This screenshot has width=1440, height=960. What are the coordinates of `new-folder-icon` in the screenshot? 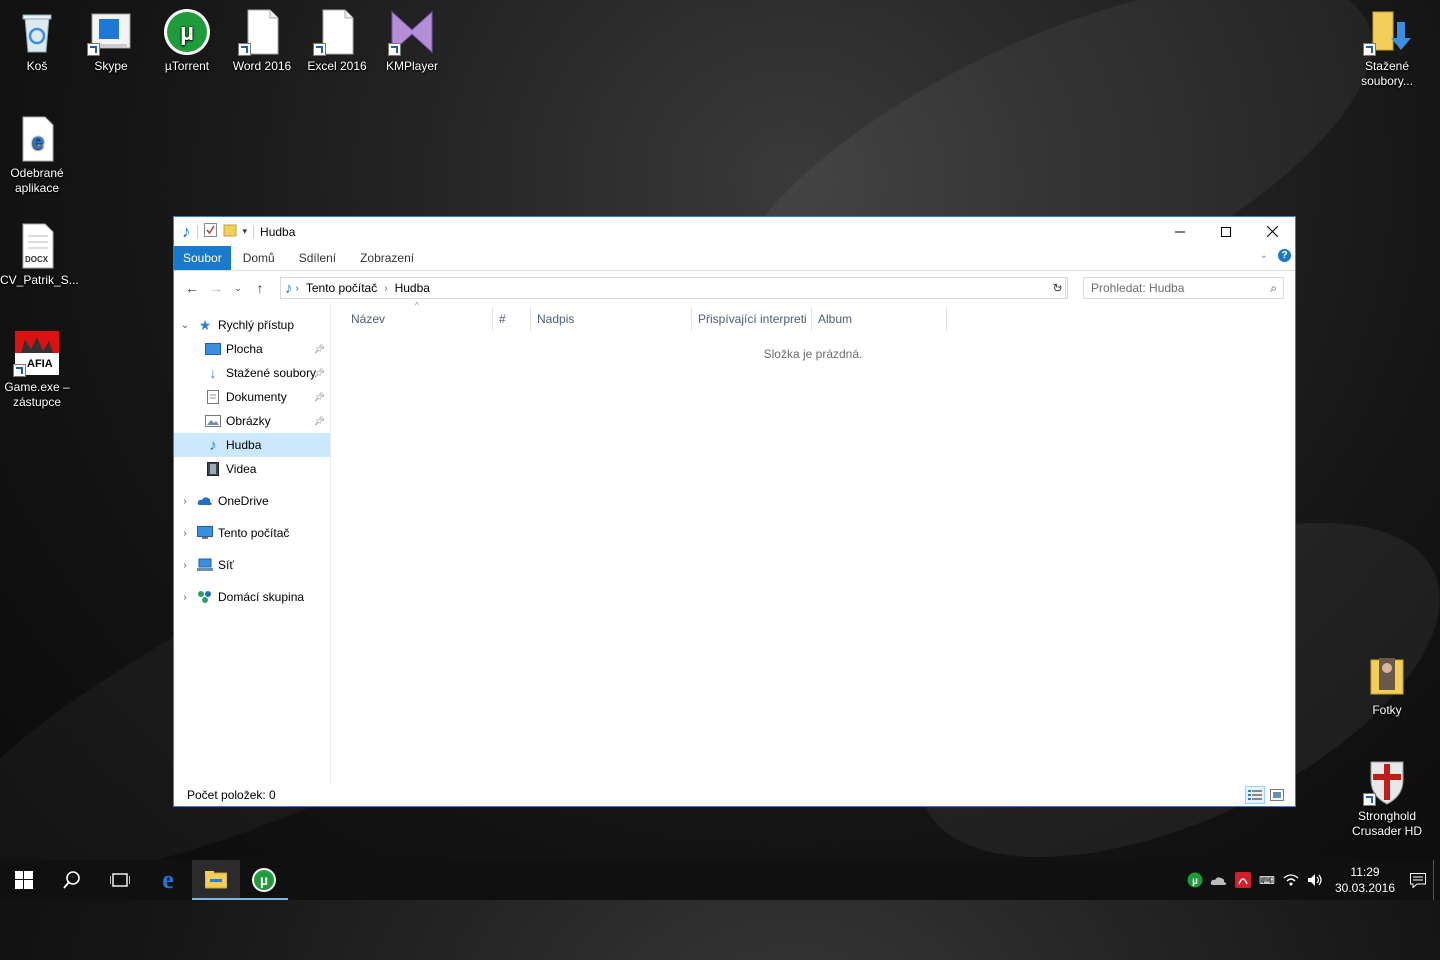 It's located at (230, 231).